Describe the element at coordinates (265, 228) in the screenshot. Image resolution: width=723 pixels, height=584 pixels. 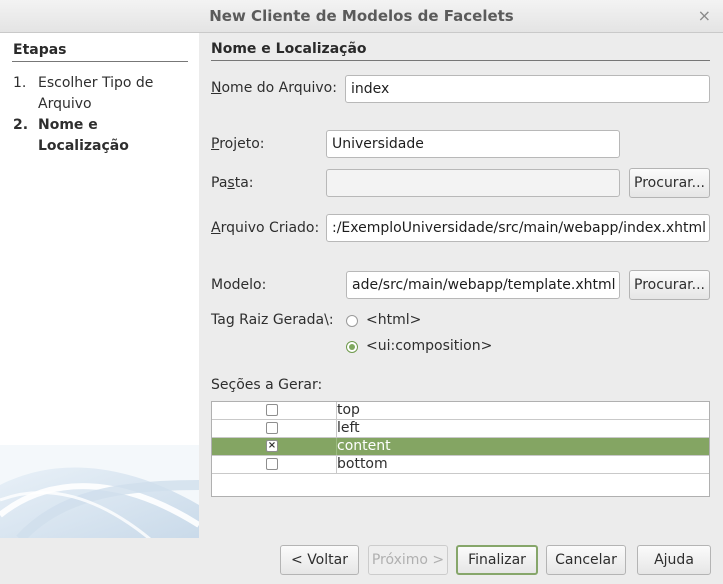
I see `arquivo-criado-label: Arquivo Criado:` at that location.